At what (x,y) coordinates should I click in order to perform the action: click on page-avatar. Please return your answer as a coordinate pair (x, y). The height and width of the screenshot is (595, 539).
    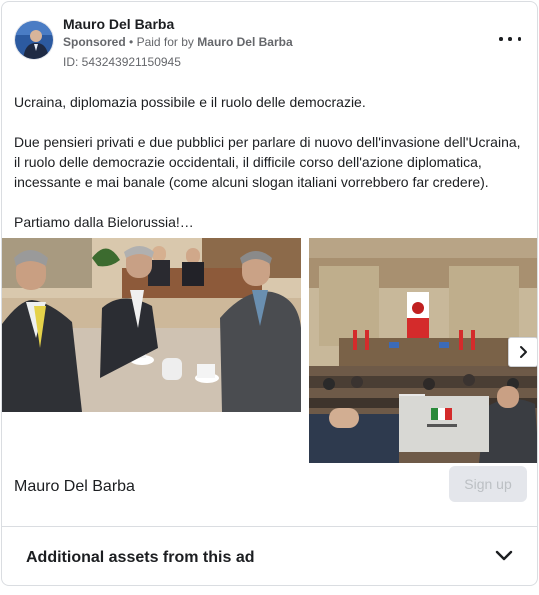
    Looking at the image, I should click on (34, 40).